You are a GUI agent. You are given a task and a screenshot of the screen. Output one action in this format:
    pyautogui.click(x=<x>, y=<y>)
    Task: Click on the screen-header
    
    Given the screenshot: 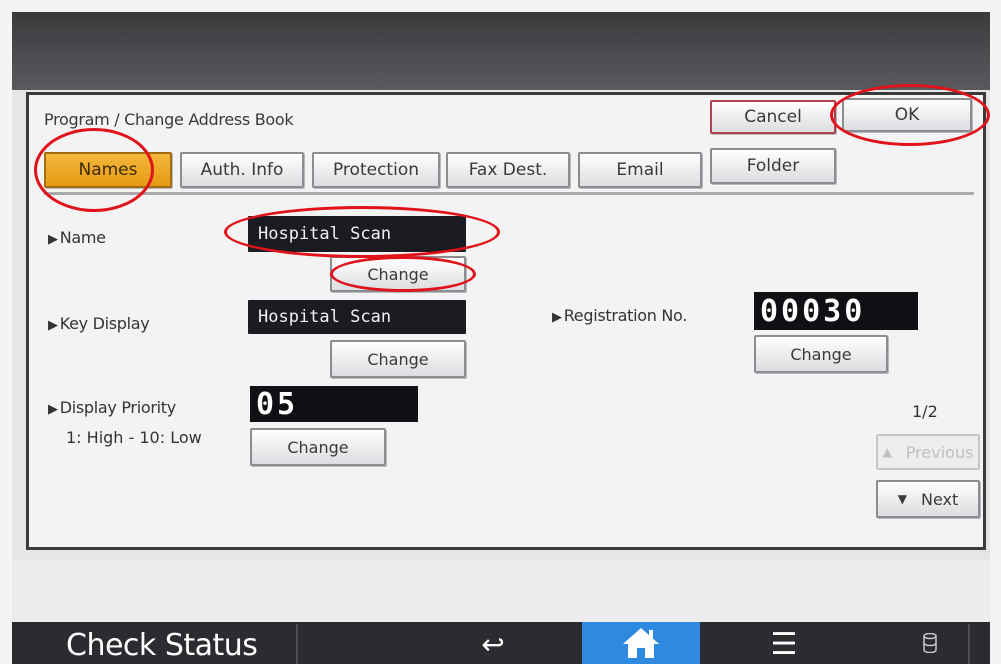 What is the action you would take?
    pyautogui.click(x=501, y=51)
    